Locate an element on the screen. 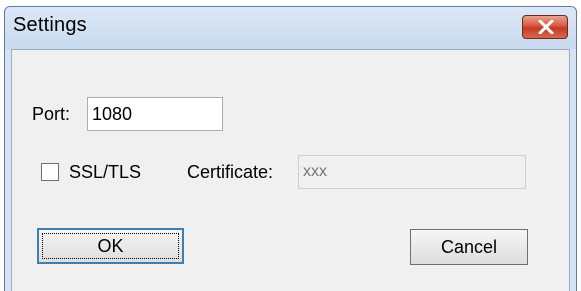 This screenshot has width=581, height=291. certificate-label: Certificate: is located at coordinates (230, 172).